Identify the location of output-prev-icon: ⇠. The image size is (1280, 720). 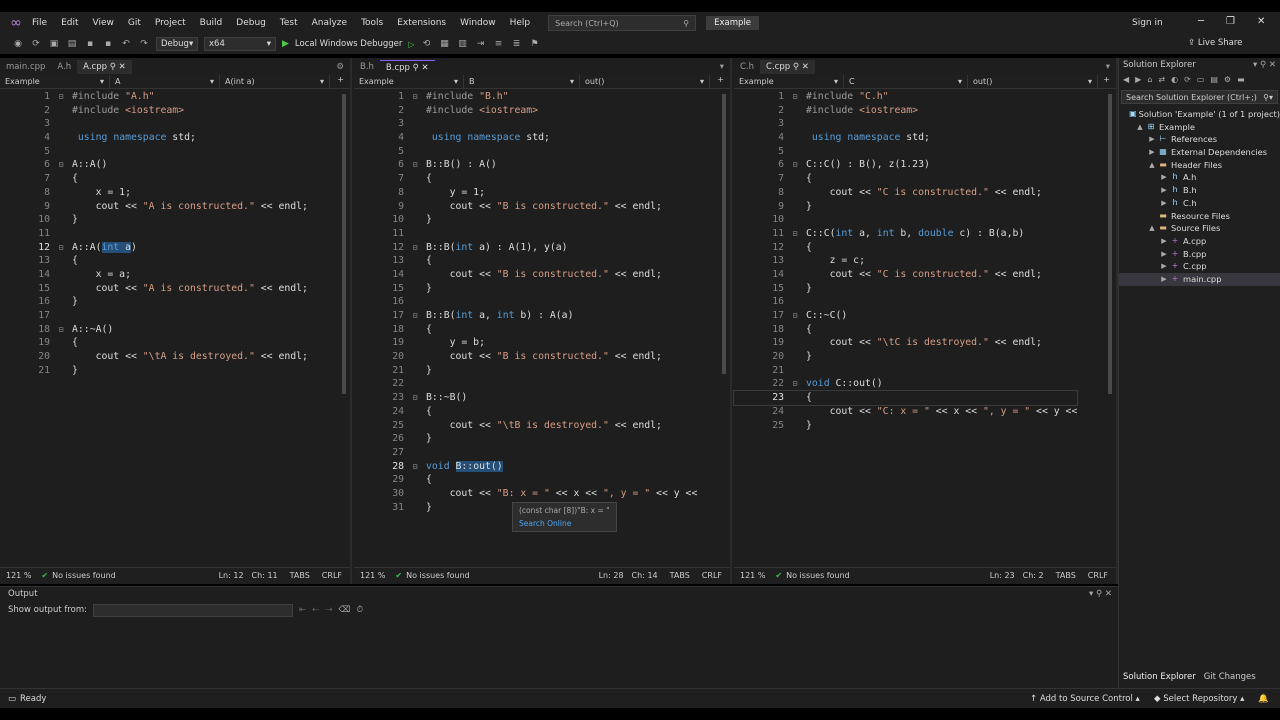
(315, 610).